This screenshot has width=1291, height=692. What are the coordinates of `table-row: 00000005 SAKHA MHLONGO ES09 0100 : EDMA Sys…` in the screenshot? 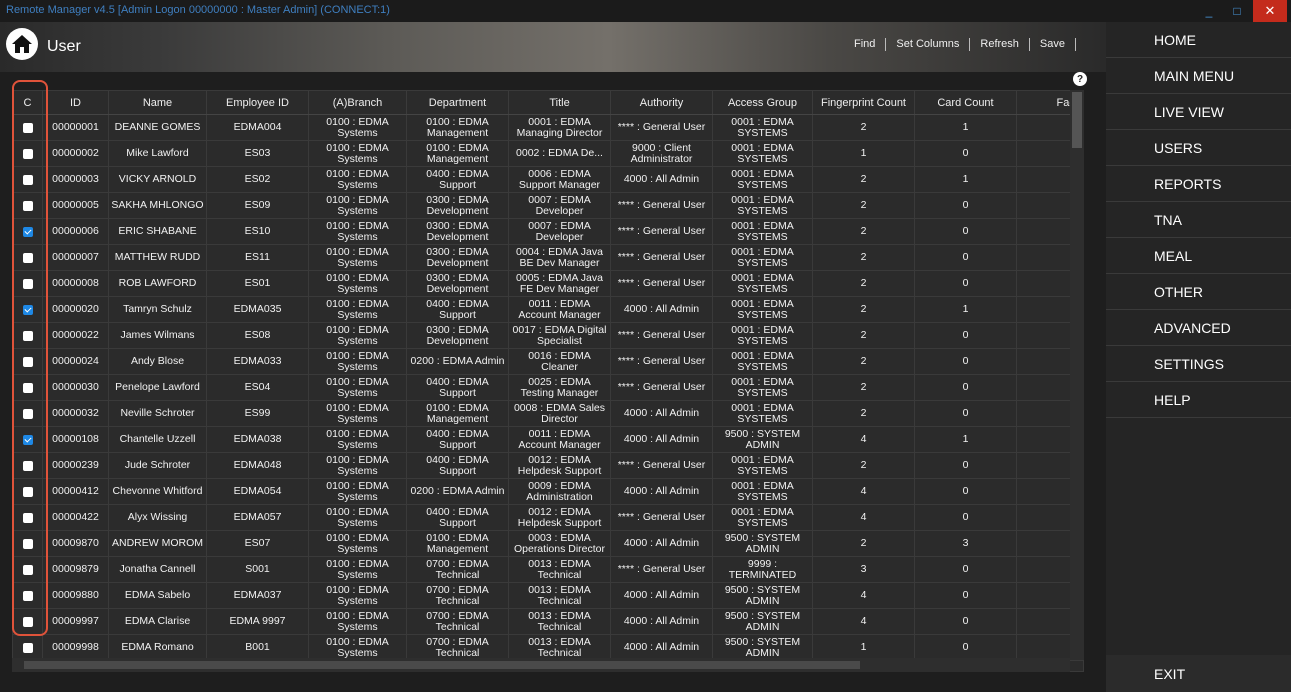 It's located at (548, 206).